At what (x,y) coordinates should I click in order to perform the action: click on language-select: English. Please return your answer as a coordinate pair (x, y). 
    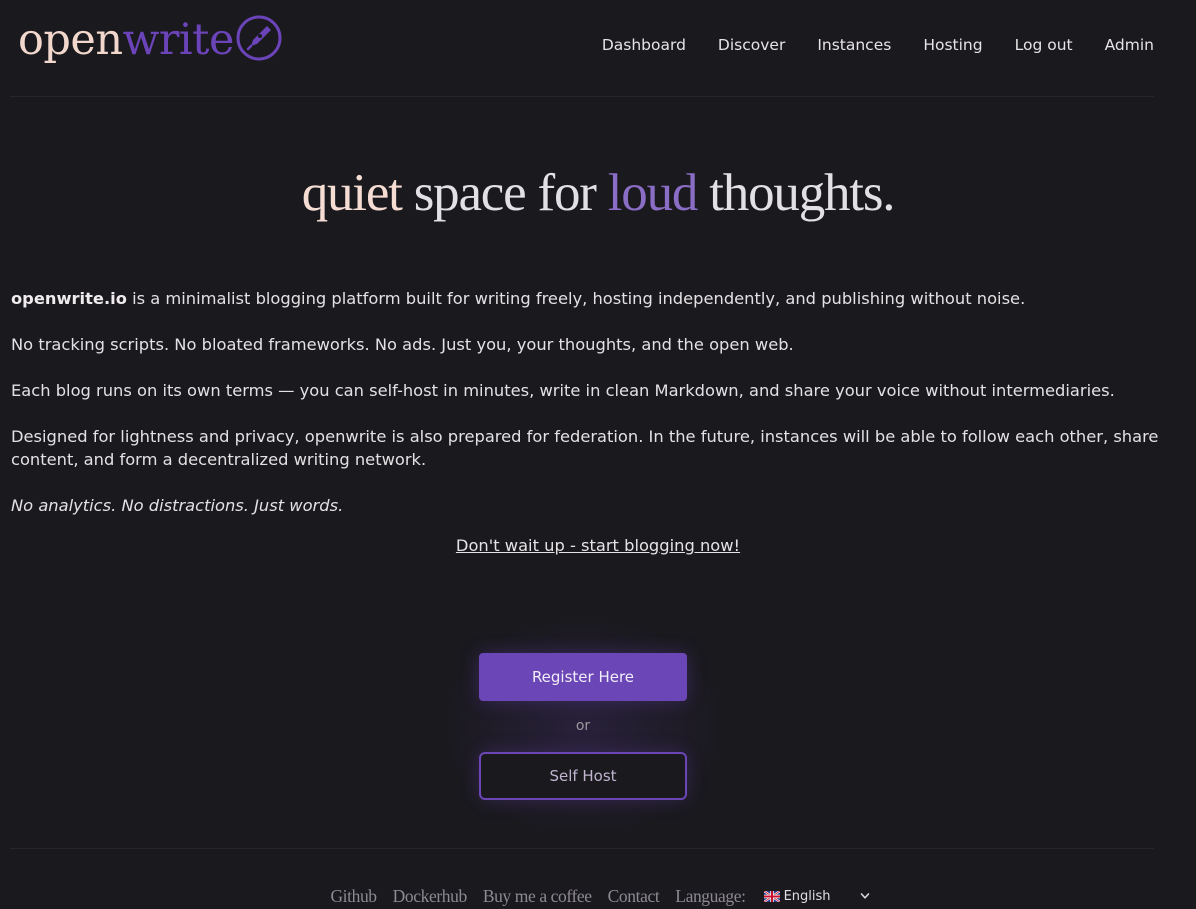
    Looking at the image, I should click on (818, 896).